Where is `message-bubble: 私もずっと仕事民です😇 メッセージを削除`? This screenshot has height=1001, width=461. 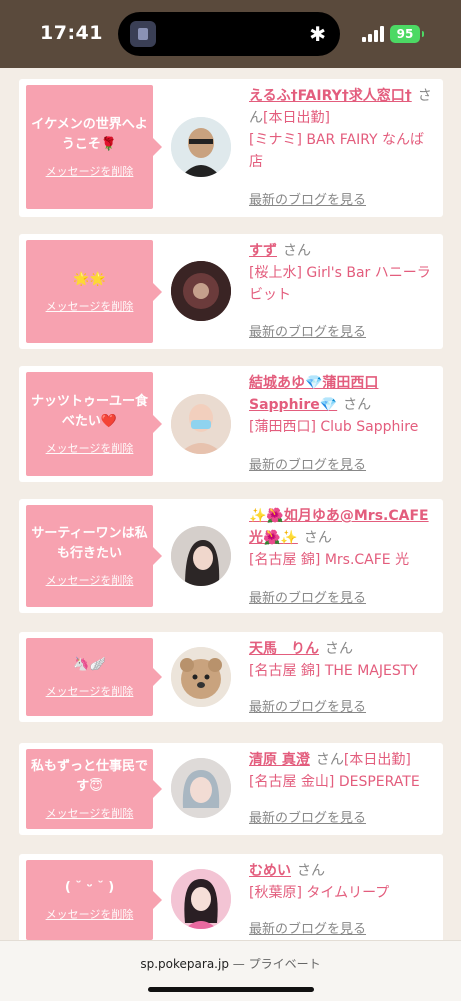
message-bubble: 私もずっと仕事民です😇 メッセージを削除 is located at coordinates (94, 789).